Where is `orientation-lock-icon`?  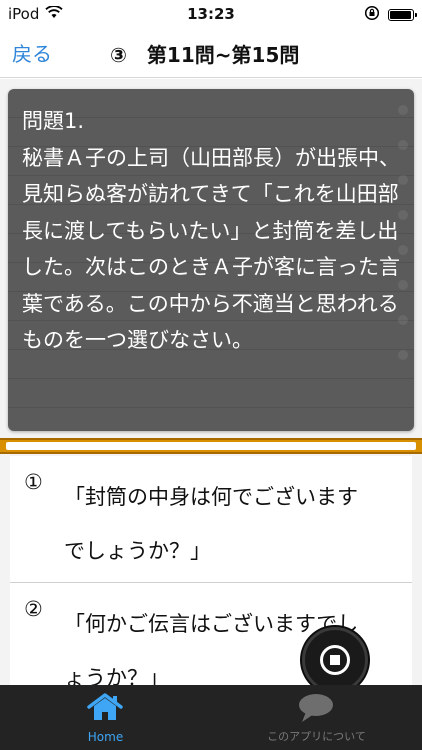 orientation-lock-icon is located at coordinates (372, 15).